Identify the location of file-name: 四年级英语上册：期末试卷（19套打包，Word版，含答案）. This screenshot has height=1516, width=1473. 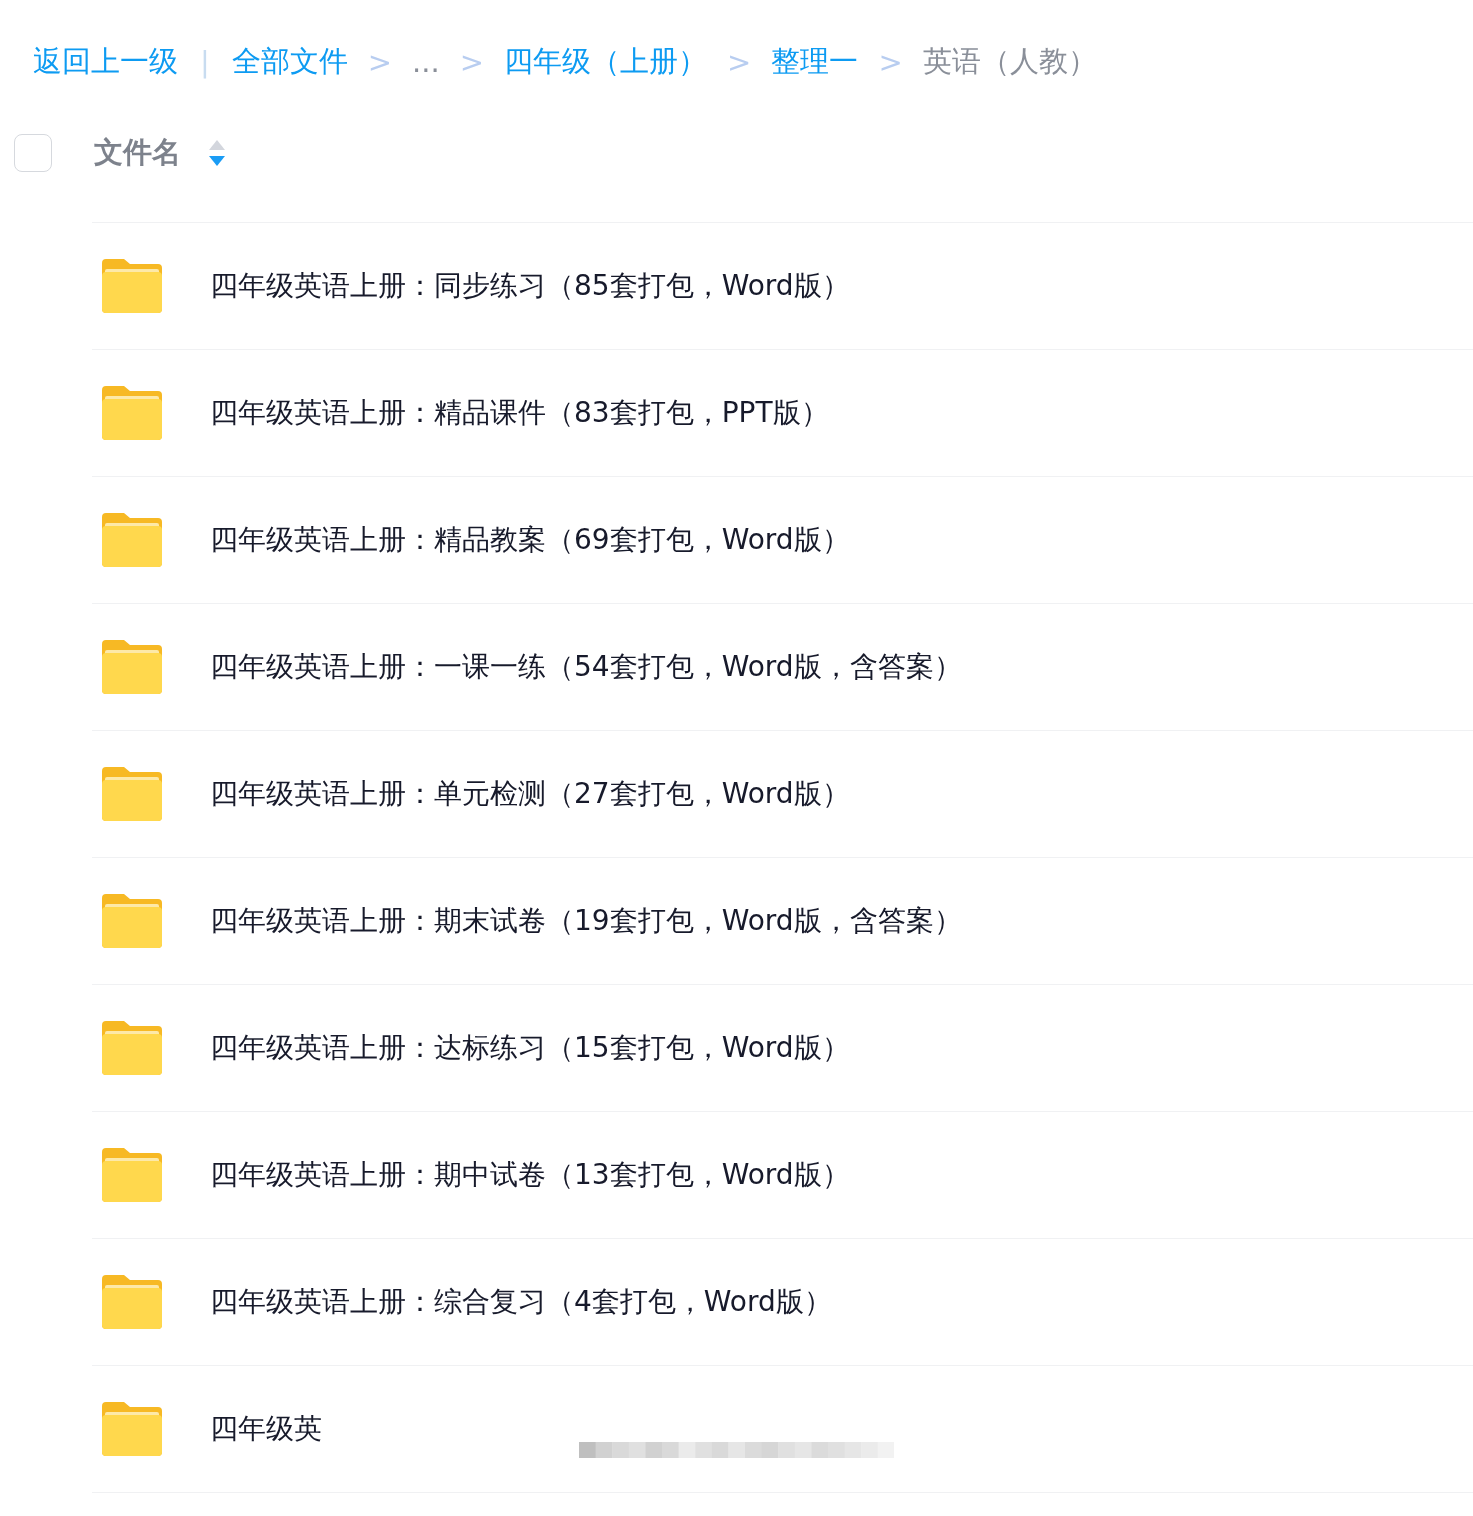
(586, 921).